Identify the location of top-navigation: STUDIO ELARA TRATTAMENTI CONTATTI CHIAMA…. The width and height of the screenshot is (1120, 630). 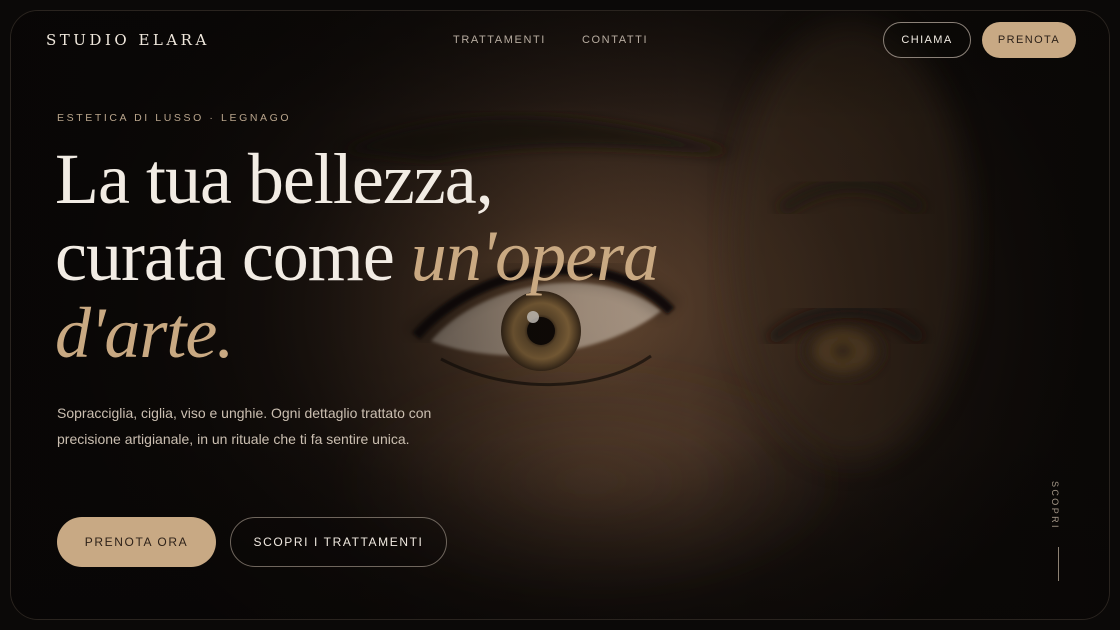
(560, 41).